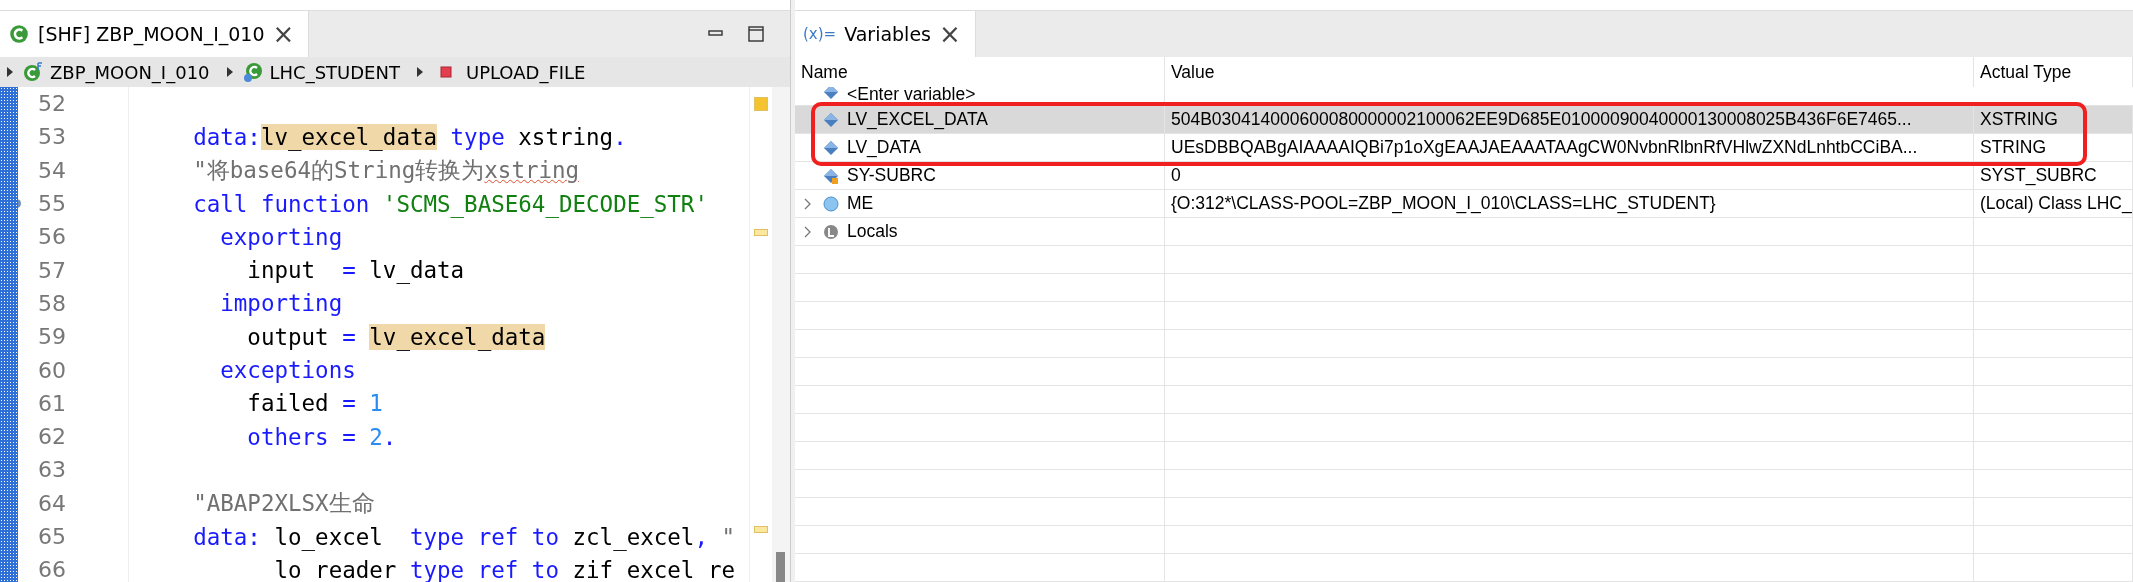  Describe the element at coordinates (320, 72) in the screenshot. I see `breadcrumb-item: LHC_STUDENT` at that location.